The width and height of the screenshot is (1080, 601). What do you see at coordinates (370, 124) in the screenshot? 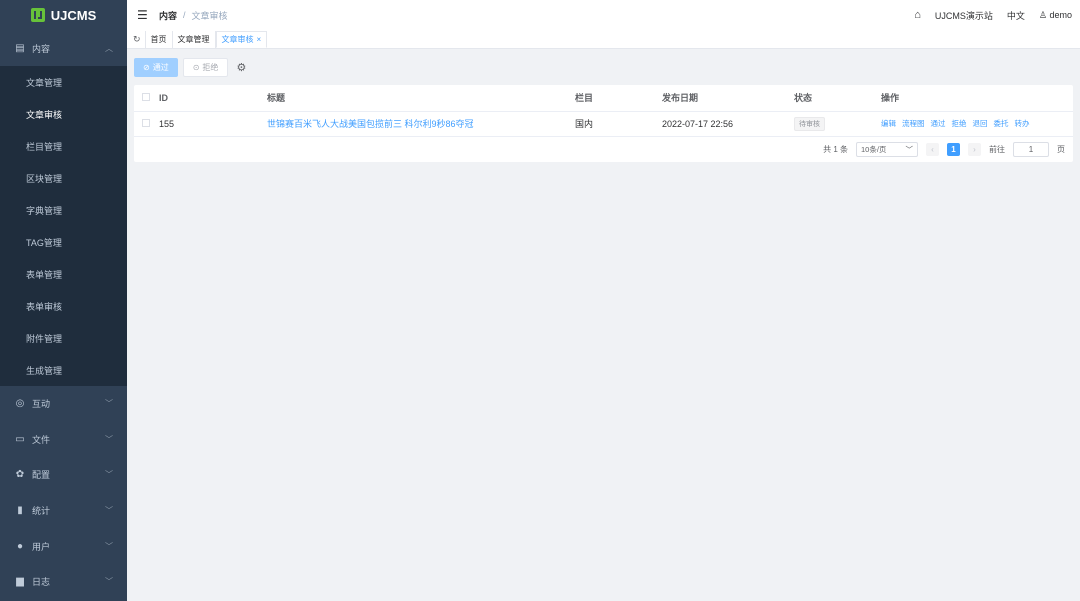
I see `row-title-link: 世锦赛百米飞人大战美国包揽前三 科尔利9秒86夺冠` at bounding box center [370, 124].